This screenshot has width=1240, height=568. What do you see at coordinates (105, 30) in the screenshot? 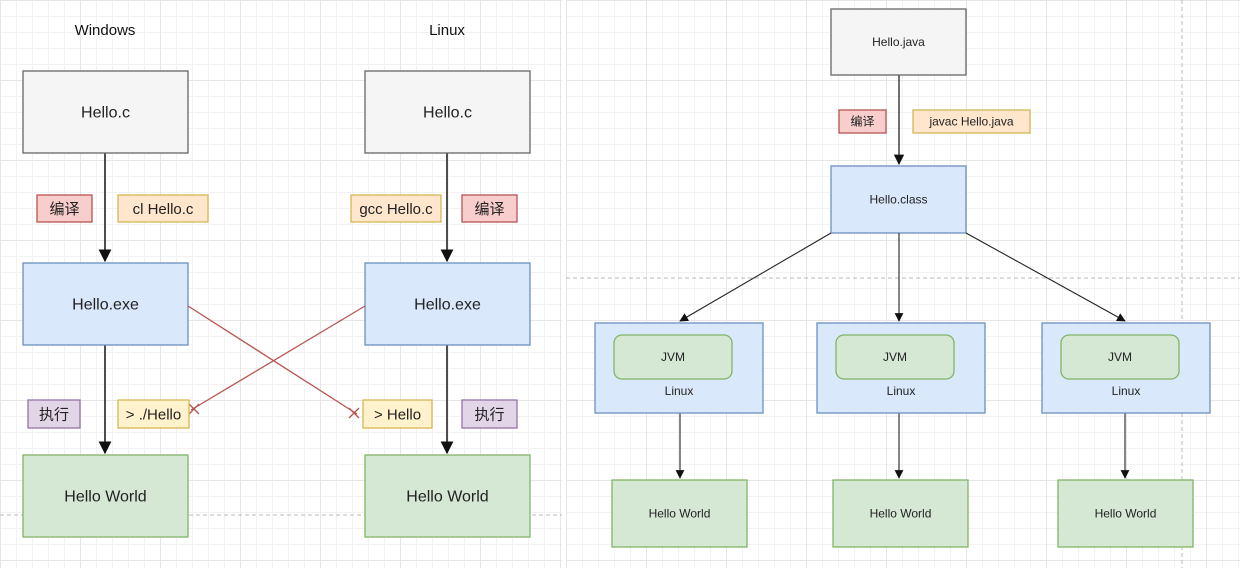
I see `heading-windows: Windows` at bounding box center [105, 30].